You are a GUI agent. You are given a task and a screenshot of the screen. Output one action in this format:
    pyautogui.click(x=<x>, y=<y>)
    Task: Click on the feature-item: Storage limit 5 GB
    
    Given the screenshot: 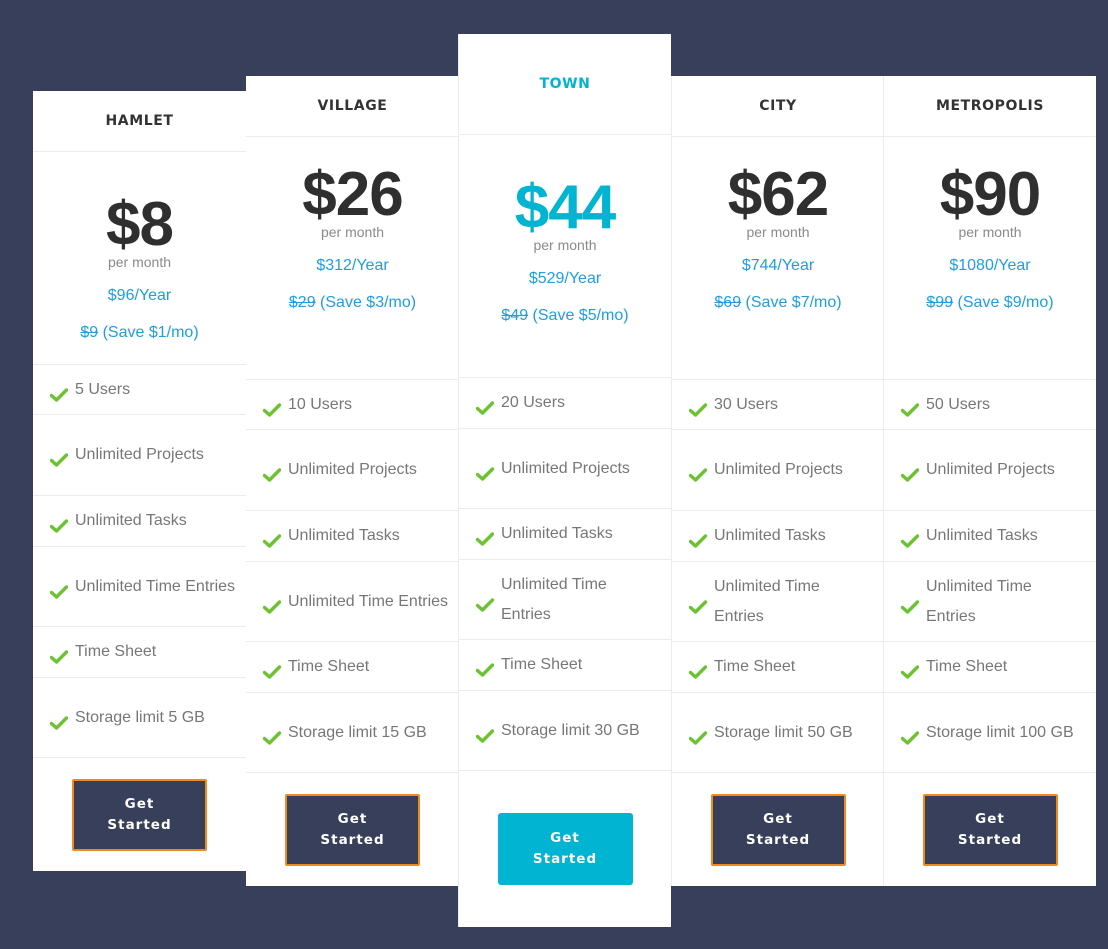 What is the action you would take?
    pyautogui.click(x=139, y=718)
    